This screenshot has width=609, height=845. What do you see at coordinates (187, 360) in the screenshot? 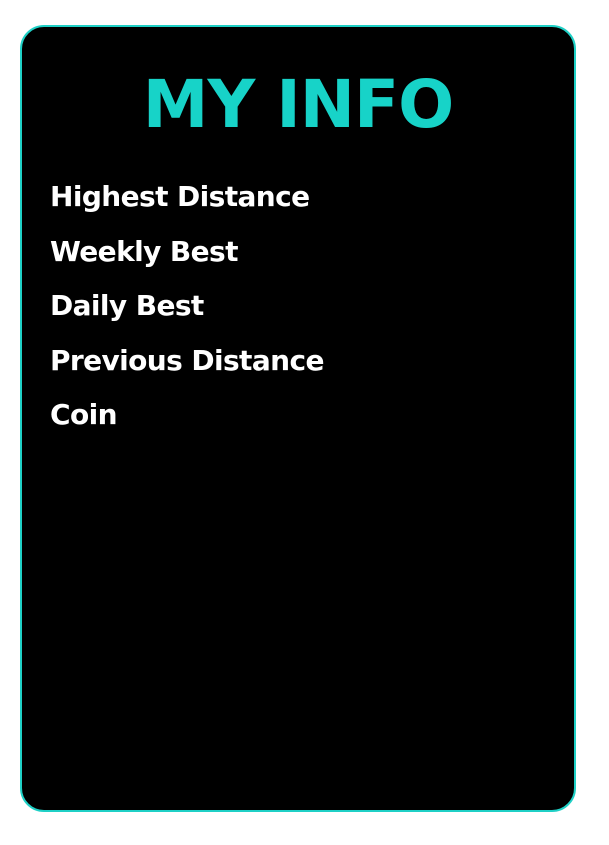
I see `info-item-previous-distance: Previous Distance` at bounding box center [187, 360].